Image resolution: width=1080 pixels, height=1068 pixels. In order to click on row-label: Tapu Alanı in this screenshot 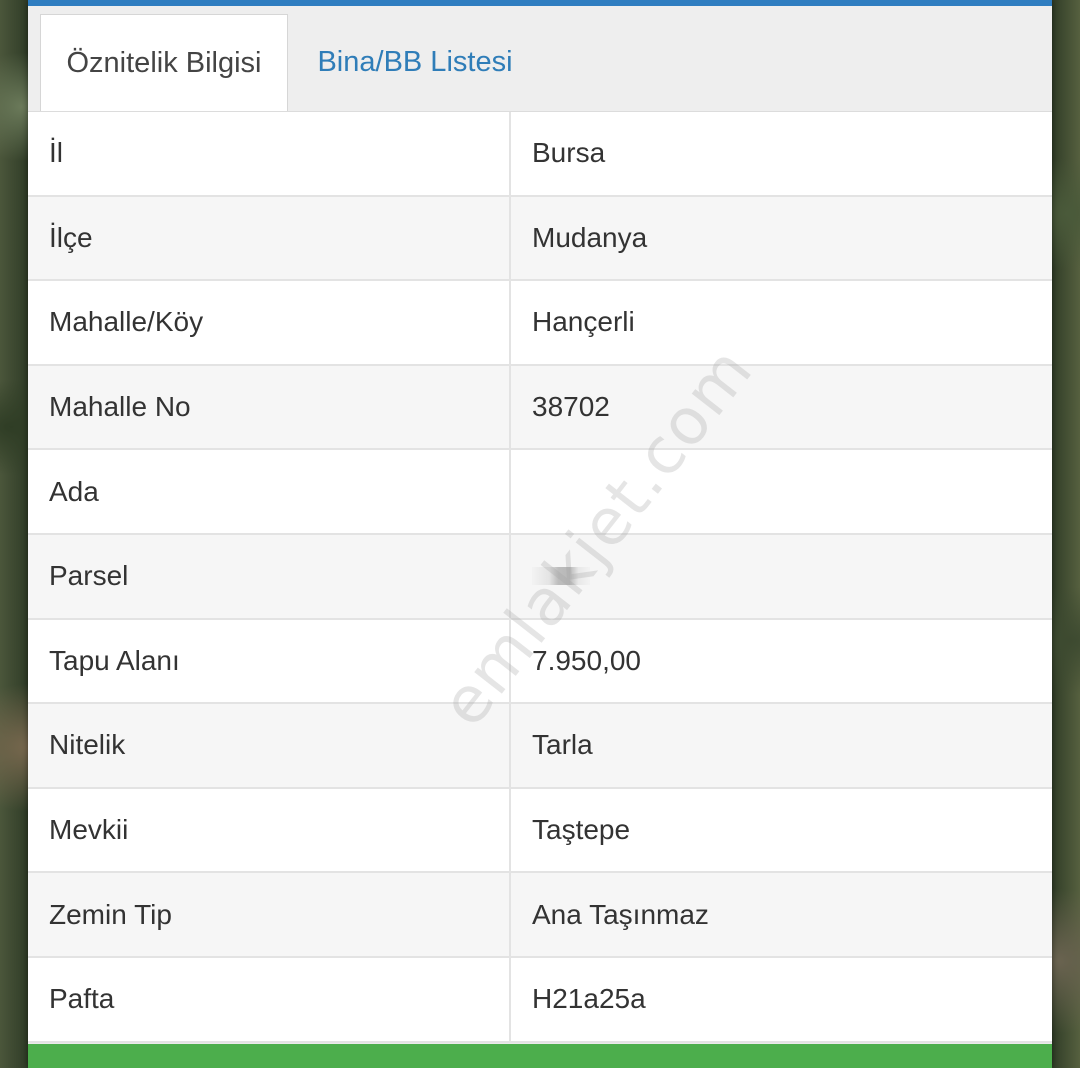, I will do `click(269, 661)`.